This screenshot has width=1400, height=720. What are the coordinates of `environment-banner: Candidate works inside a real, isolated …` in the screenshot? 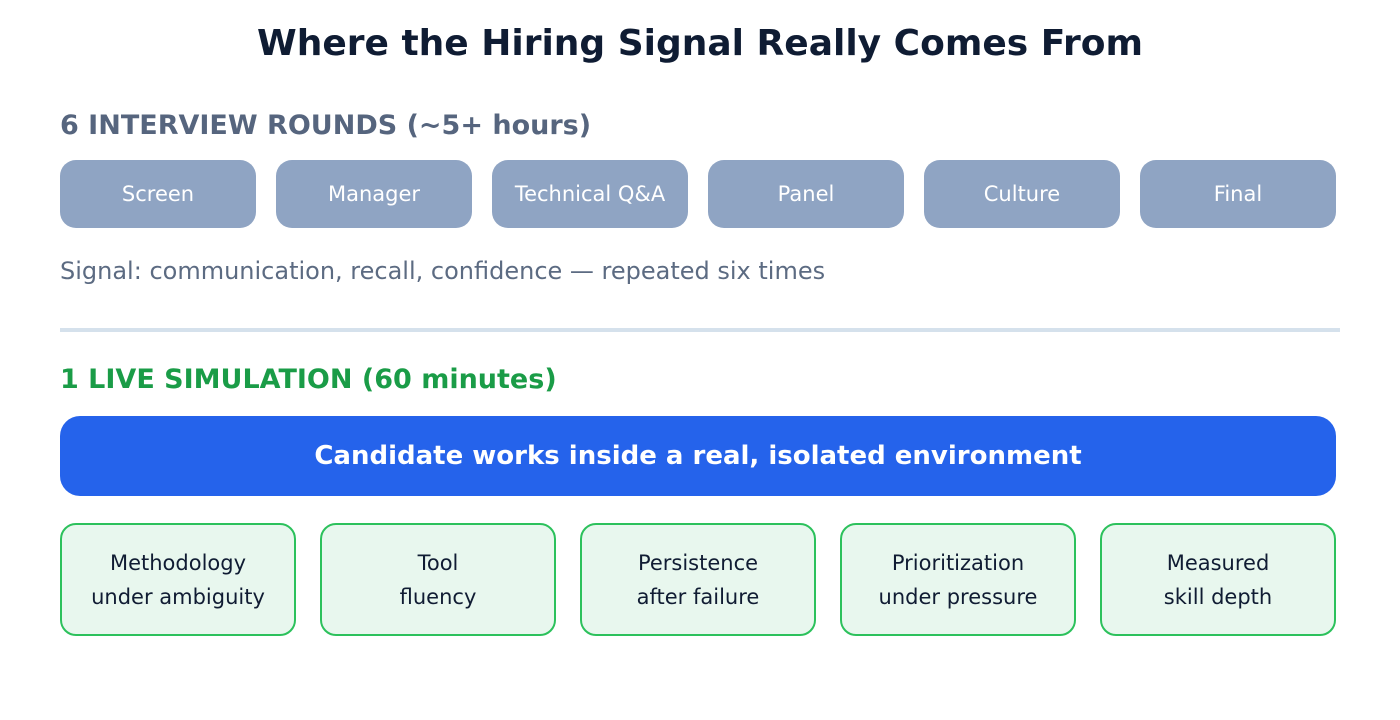 It's located at (698, 456).